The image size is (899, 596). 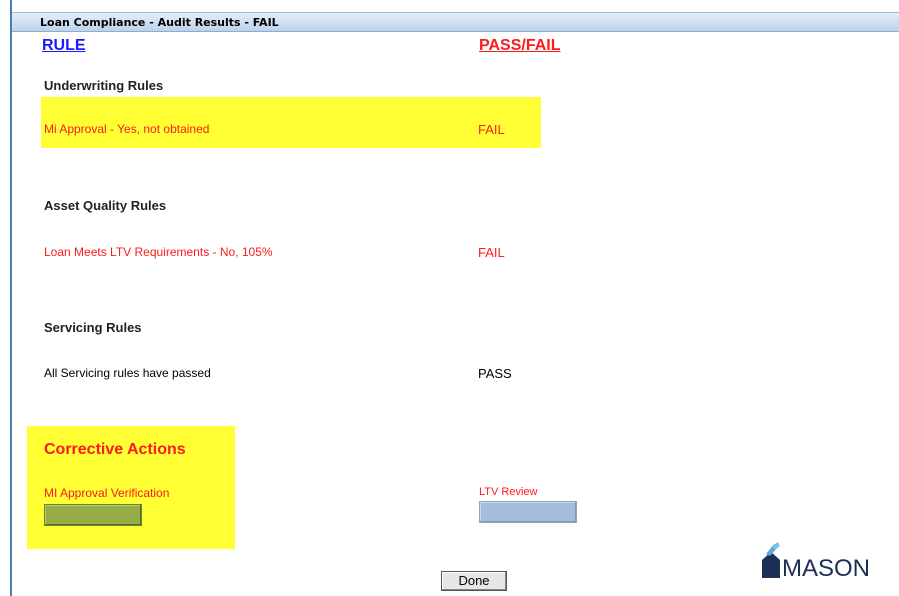 What do you see at coordinates (491, 129) in the screenshot?
I see `underwriting-rule-result: FAIL` at bounding box center [491, 129].